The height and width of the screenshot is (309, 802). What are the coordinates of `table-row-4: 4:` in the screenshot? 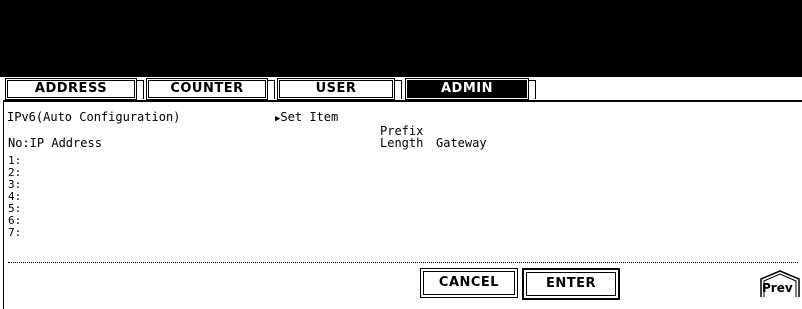 It's located at (14, 196).